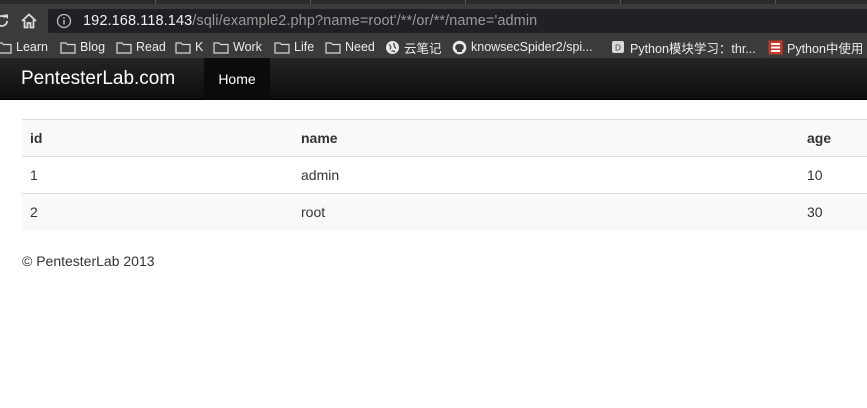 The width and height of the screenshot is (867, 408). I want to click on bookmark-label: Read, so click(151, 47).